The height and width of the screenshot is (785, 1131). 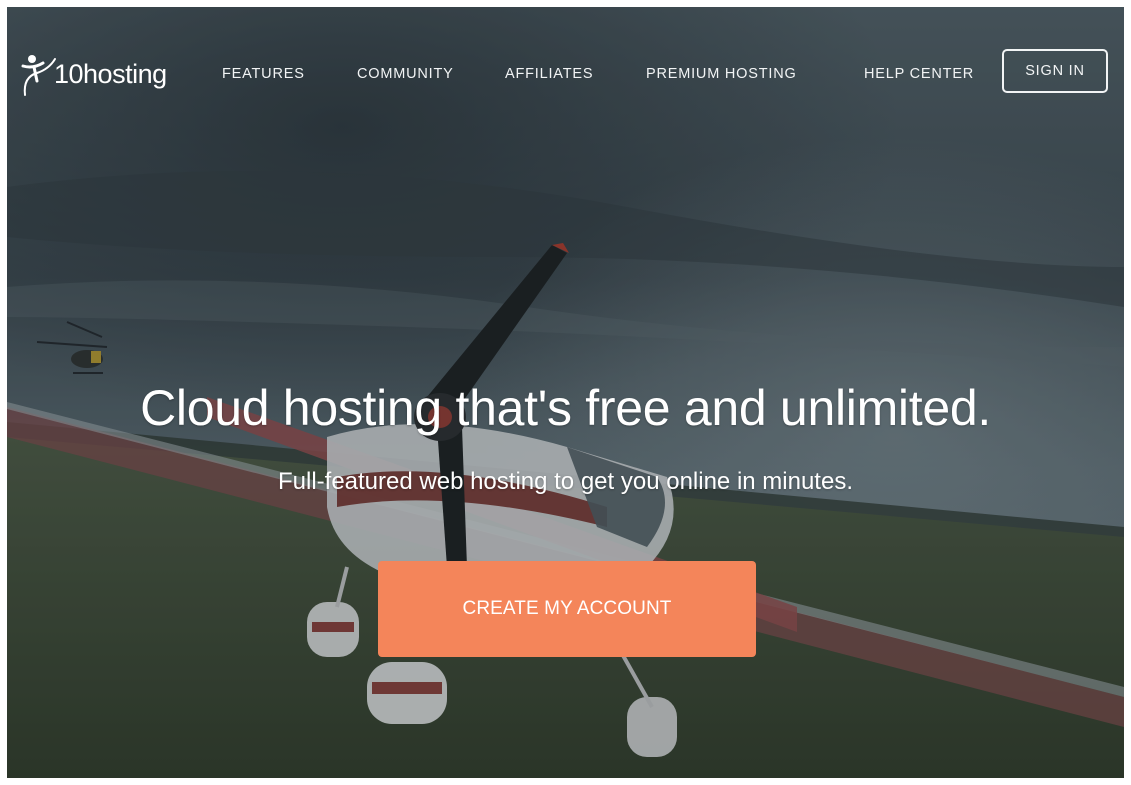 What do you see at coordinates (405, 74) in the screenshot?
I see `nav-community: COMMUNITY` at bounding box center [405, 74].